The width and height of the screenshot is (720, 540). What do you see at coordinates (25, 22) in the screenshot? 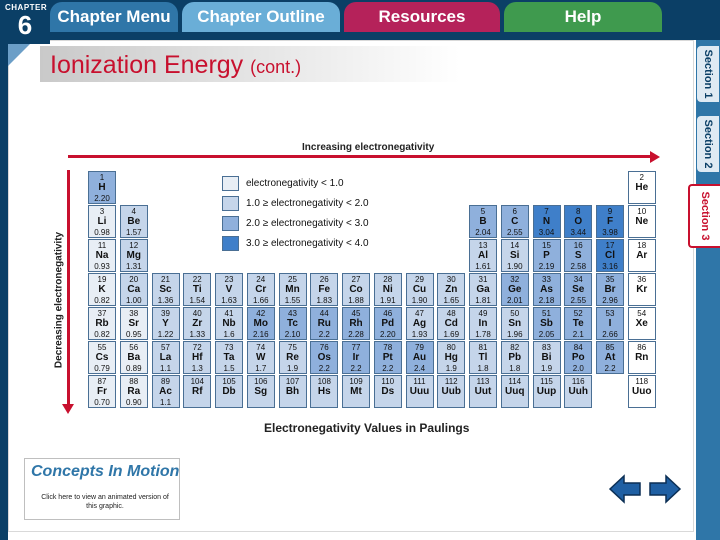
I see `chapter-badge: CHAPTER 6` at bounding box center [25, 22].